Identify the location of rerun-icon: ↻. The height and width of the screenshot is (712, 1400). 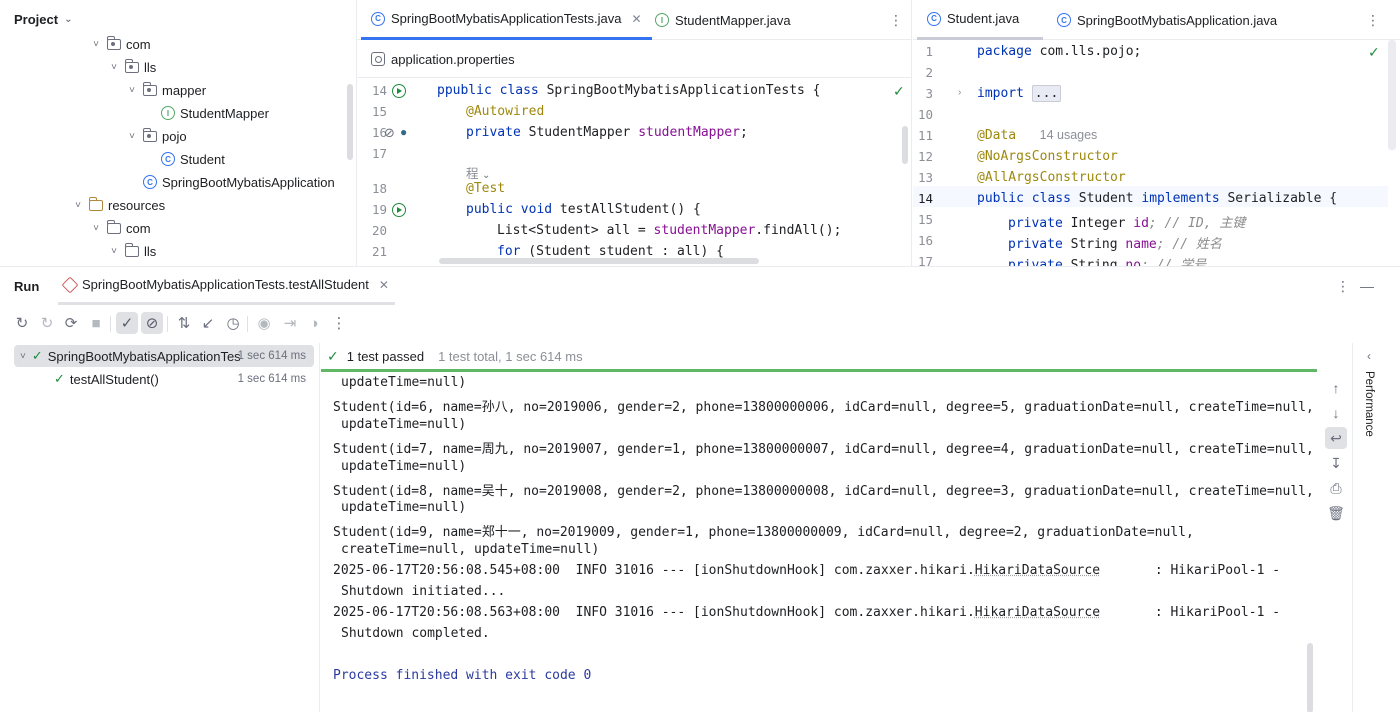
(22, 323).